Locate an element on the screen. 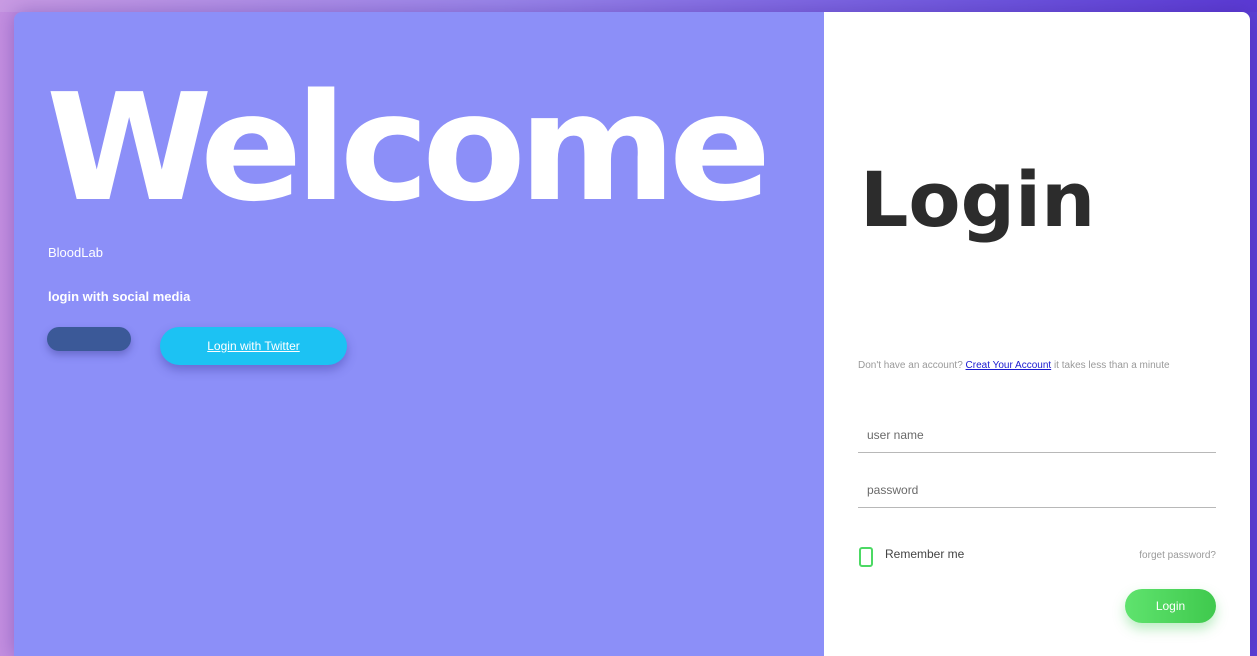 The image size is (1257, 656). forgot-password-link: forget password? is located at coordinates (1177, 555).